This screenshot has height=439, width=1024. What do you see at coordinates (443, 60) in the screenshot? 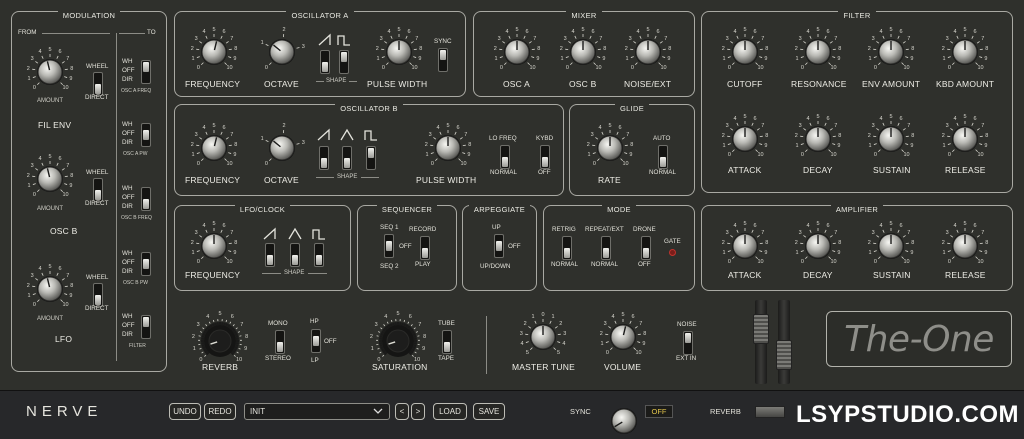
I see `osc-a-sync-switch` at bounding box center [443, 60].